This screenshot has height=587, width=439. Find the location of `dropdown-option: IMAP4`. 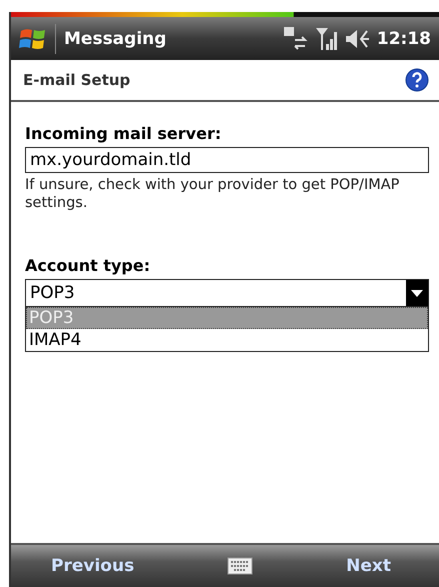

dropdown-option: IMAP4 is located at coordinates (227, 340).